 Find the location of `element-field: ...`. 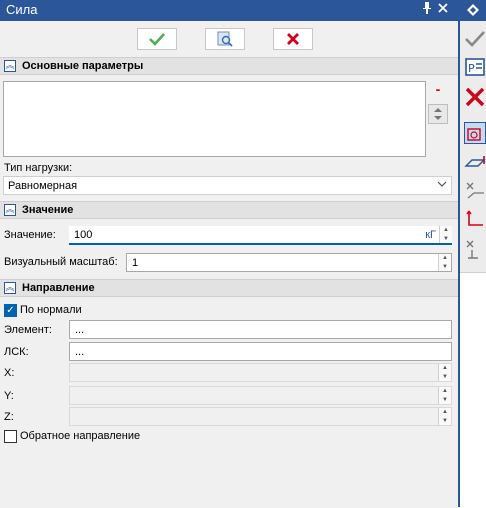

element-field: ... is located at coordinates (260, 329).